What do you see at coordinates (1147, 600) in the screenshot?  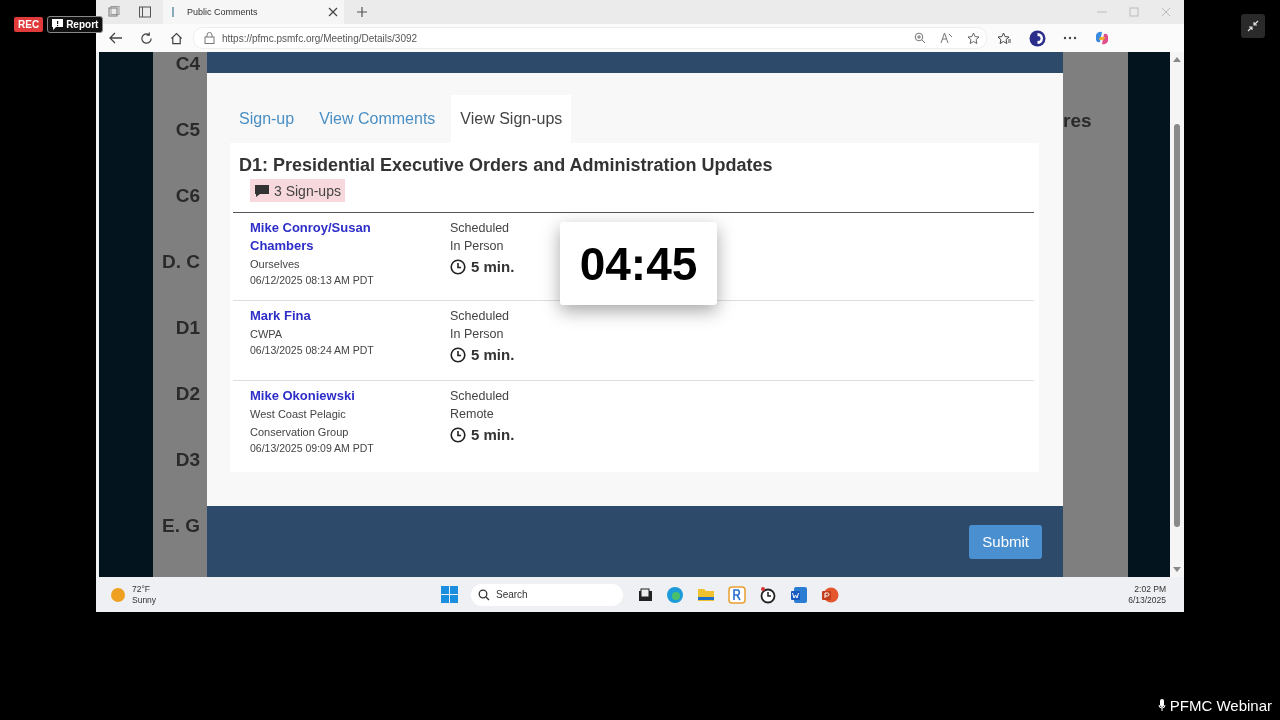 I see `clock-date: 6/13/2025` at bounding box center [1147, 600].